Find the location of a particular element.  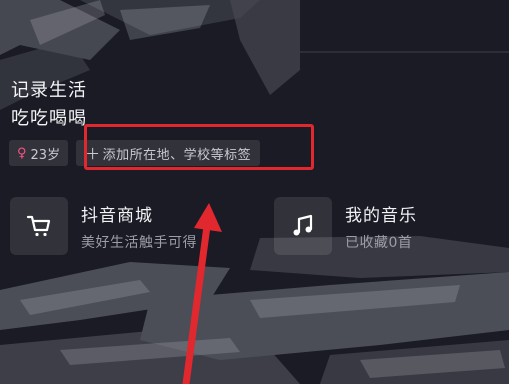

music-card-title: 我的音乐 is located at coordinates (381, 215).